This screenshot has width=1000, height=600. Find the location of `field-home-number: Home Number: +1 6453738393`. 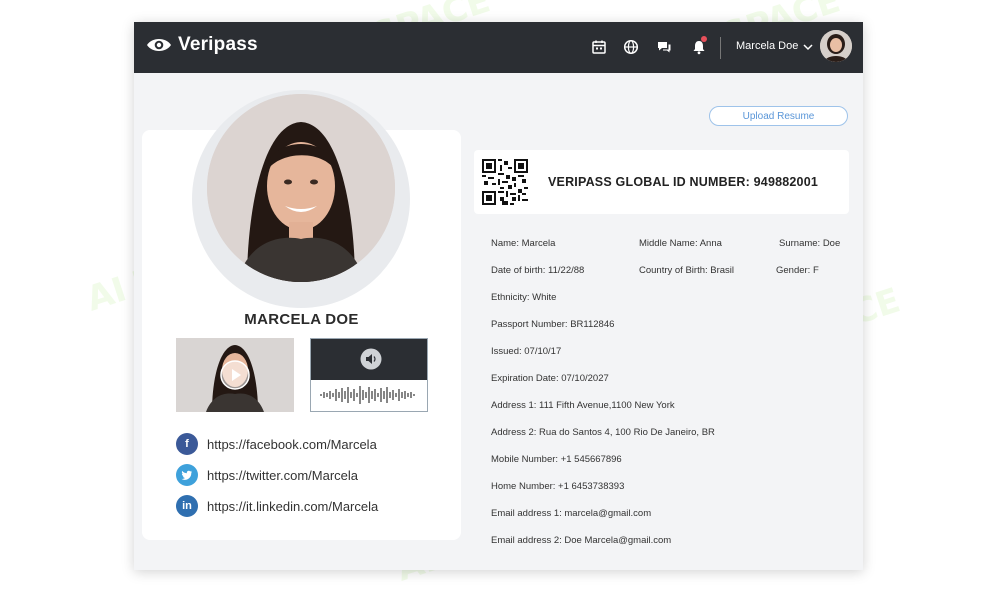

field-home-number: Home Number: +1 6453738393 is located at coordinates (558, 486).